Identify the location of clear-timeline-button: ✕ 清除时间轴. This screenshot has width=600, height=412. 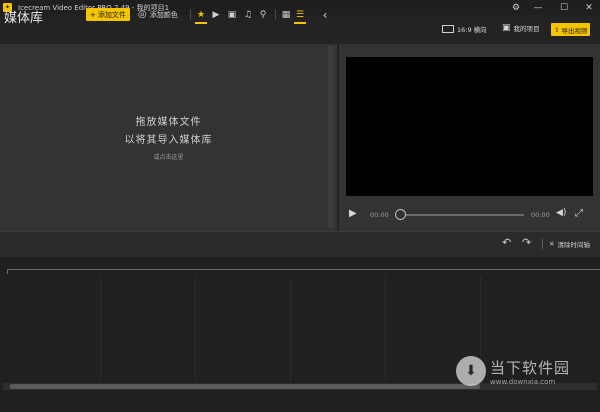
(569, 244).